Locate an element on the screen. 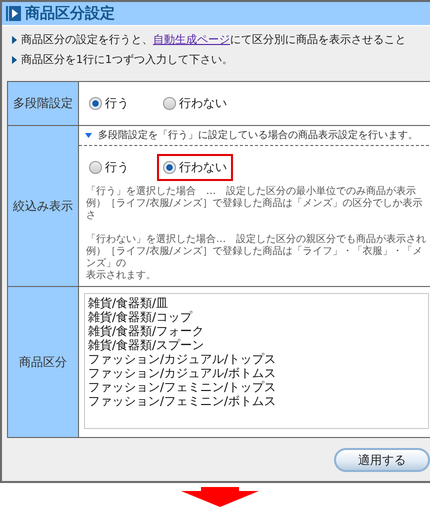  window-title: 商品区分設定 is located at coordinates (70, 13).